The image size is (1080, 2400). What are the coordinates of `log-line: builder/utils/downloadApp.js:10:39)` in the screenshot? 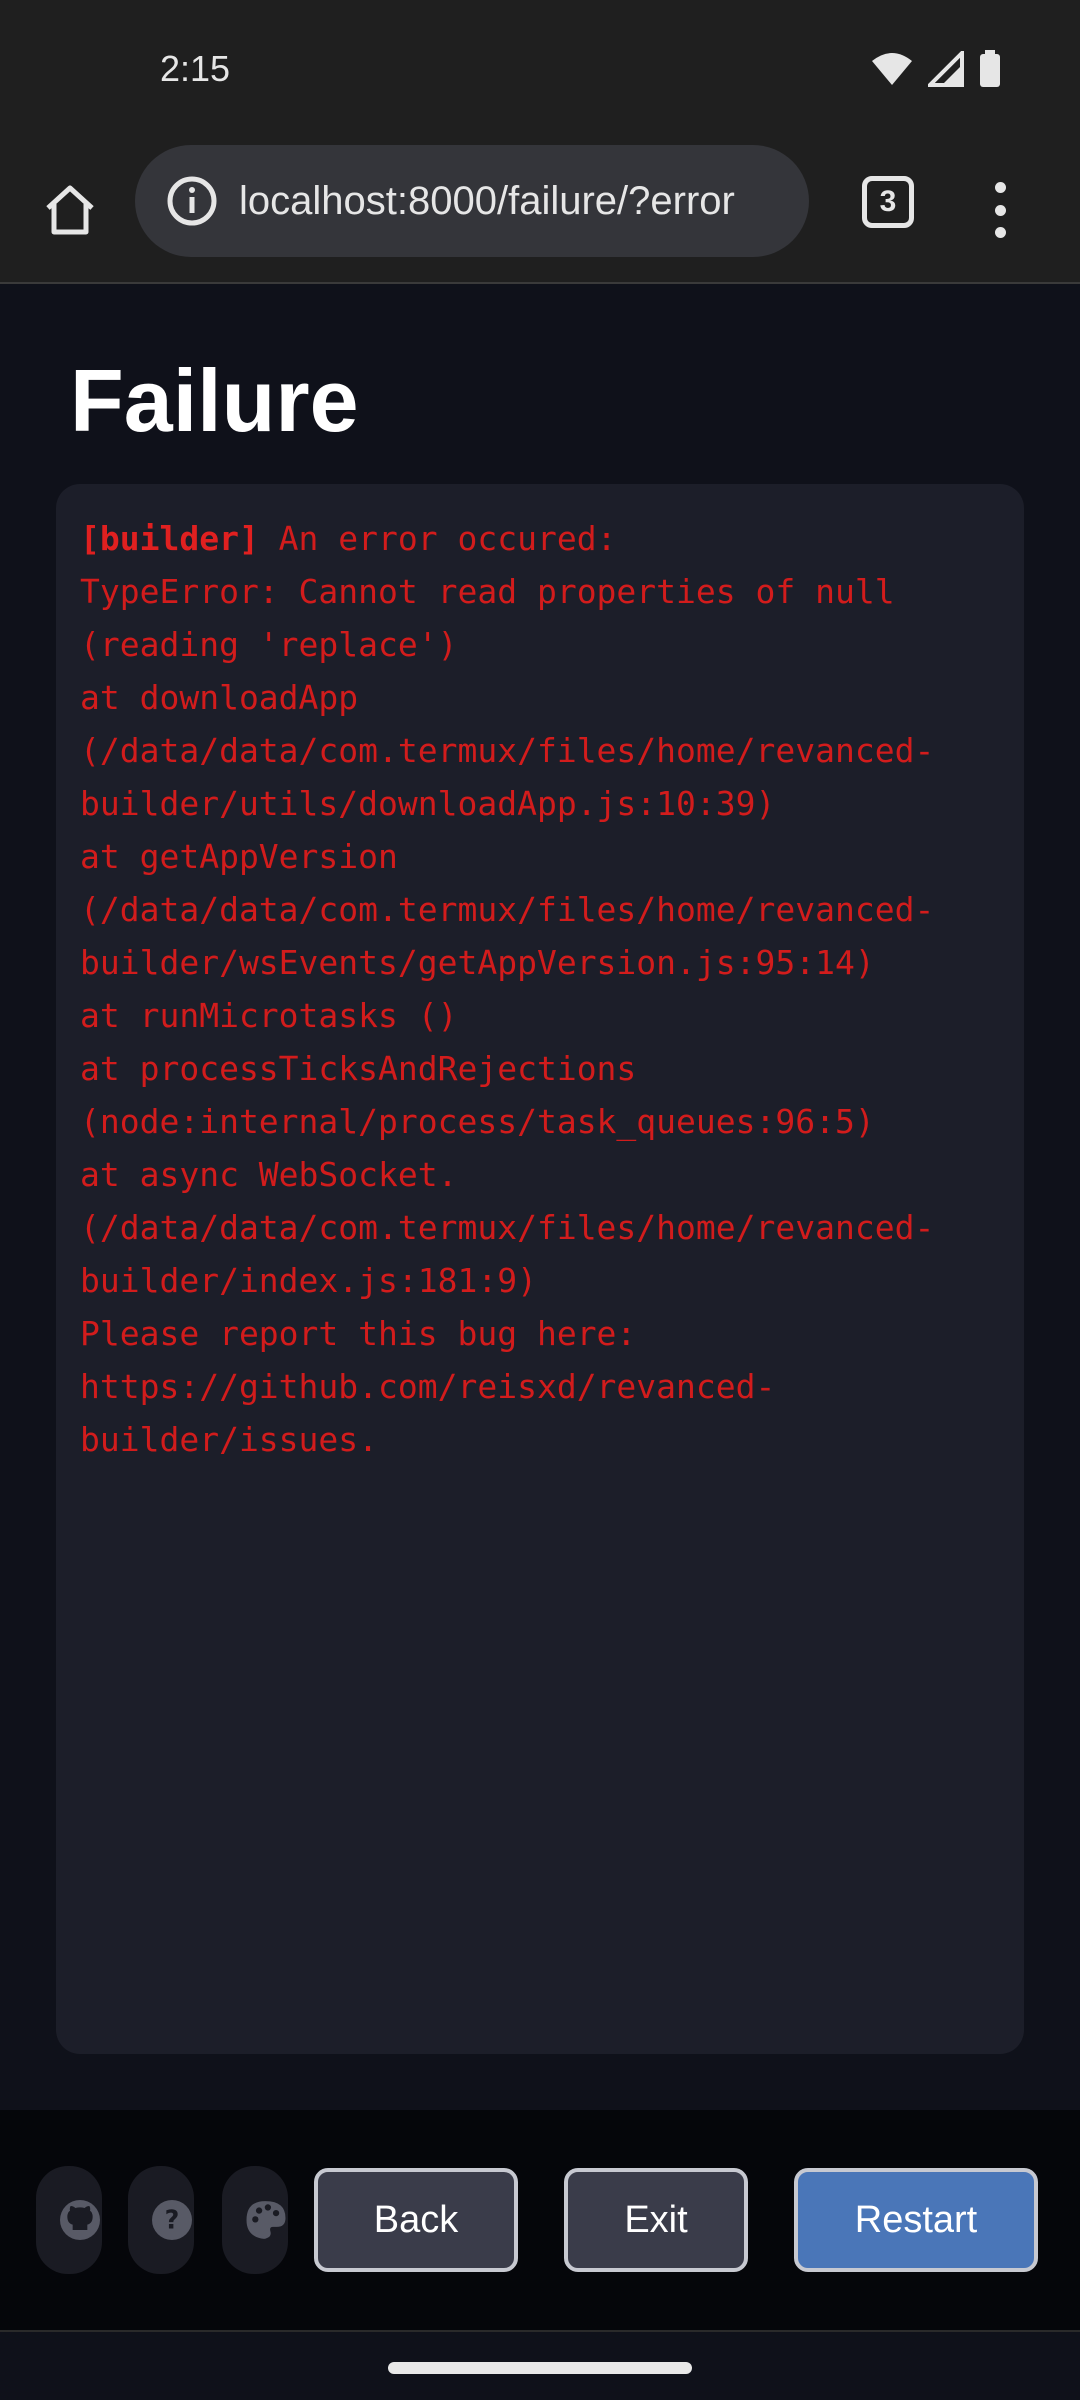 It's located at (428, 803).